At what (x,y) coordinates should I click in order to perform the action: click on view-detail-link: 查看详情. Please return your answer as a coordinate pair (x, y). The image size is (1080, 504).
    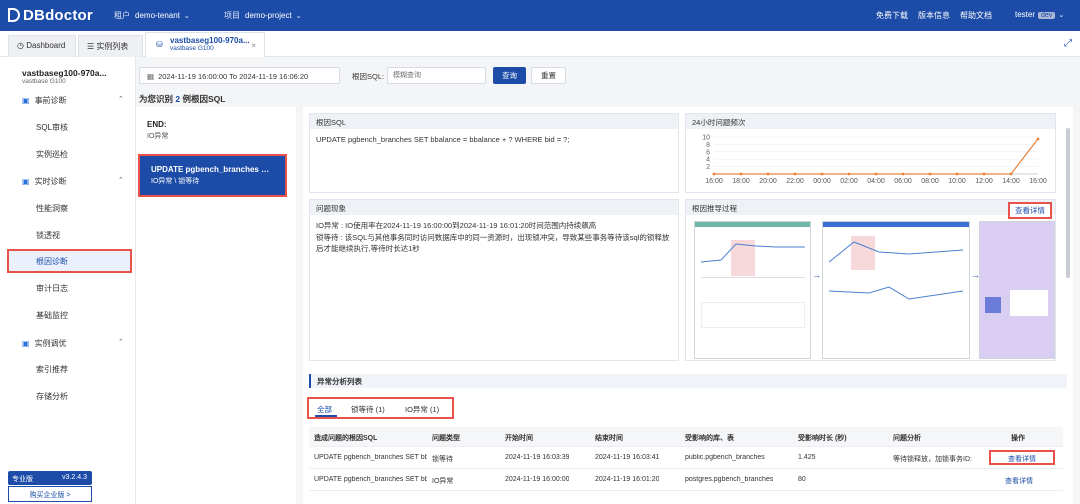
    Looking at the image, I should click on (1019, 481).